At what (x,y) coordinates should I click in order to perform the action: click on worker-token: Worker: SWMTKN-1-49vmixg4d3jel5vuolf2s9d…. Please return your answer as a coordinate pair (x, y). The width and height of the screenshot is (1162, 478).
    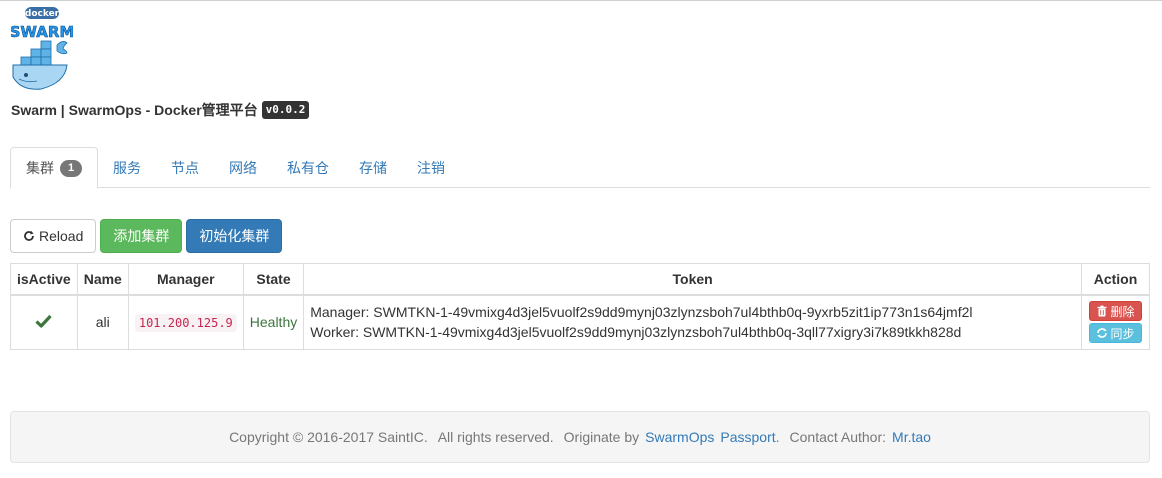
    Looking at the image, I should click on (636, 332).